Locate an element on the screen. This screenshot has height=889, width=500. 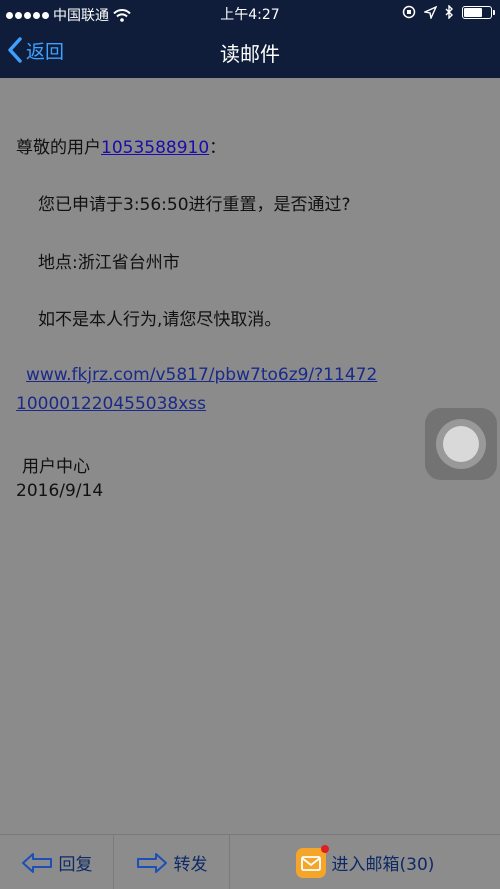
greeting-line: 尊敬的用户1053588910： is located at coordinates (121, 145).